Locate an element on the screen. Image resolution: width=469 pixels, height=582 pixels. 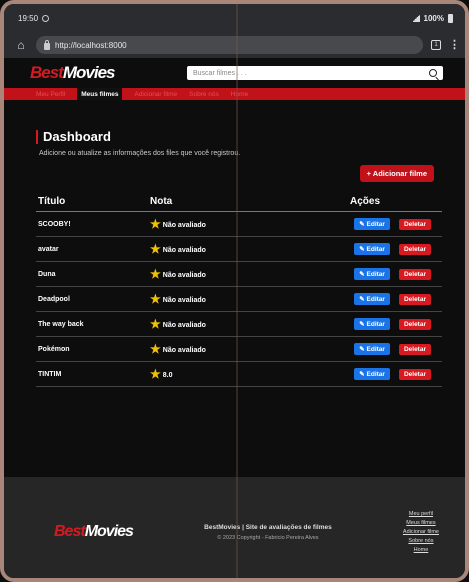
site-header: BestMovies Buscar filmes . . . is located at coordinates (234, 73).